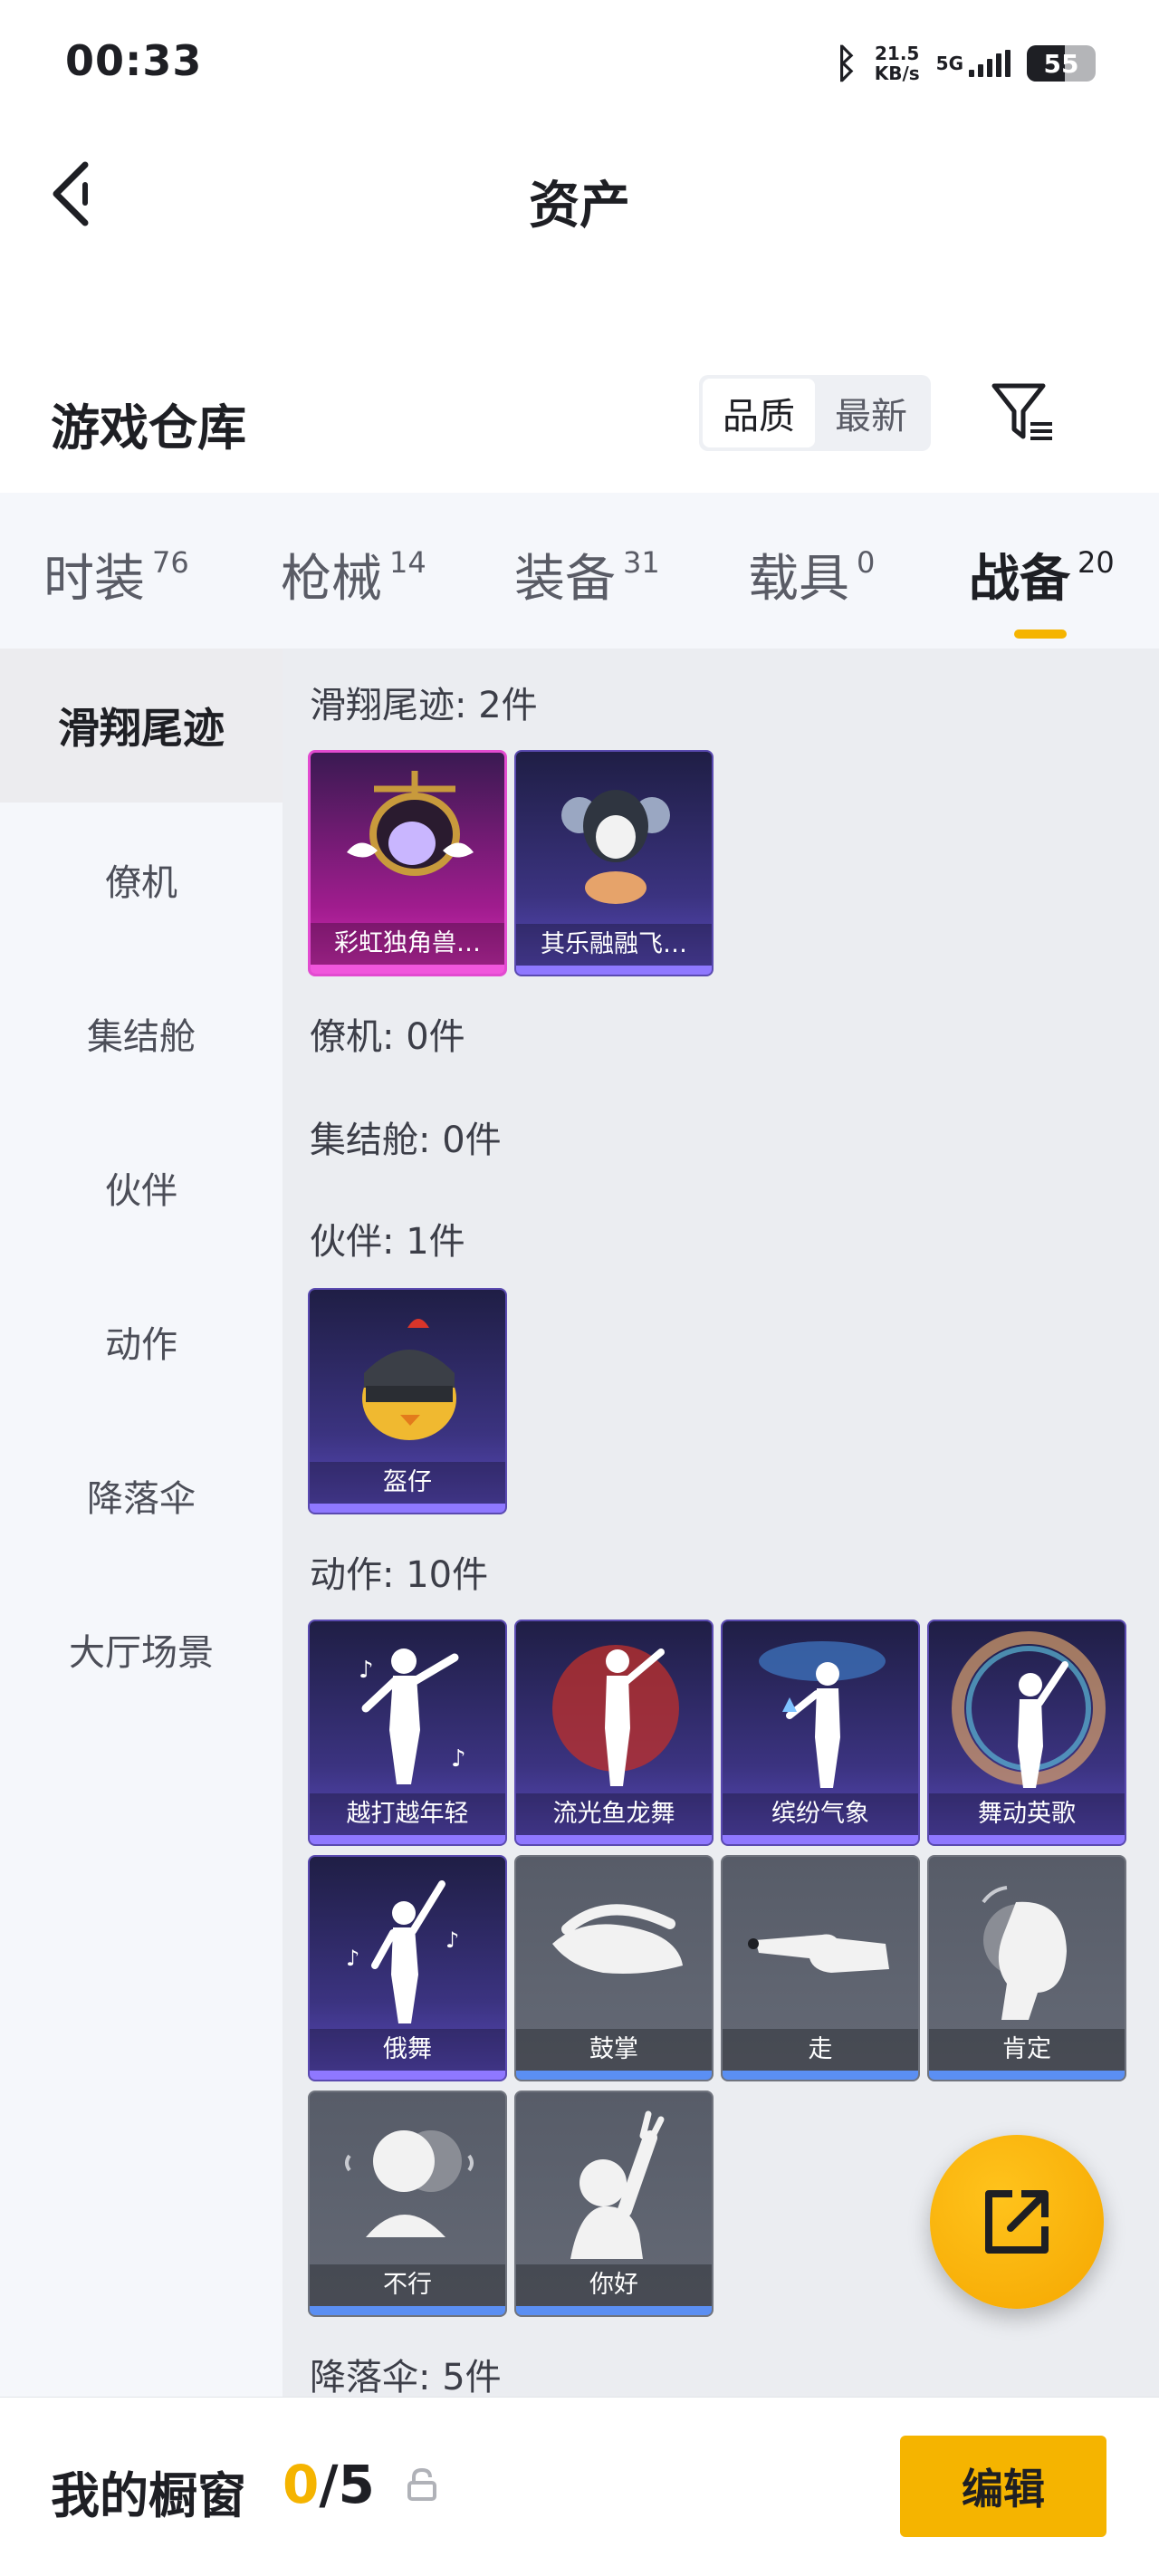 The image size is (1159, 2576). I want to click on share-button, so click(1017, 2222).